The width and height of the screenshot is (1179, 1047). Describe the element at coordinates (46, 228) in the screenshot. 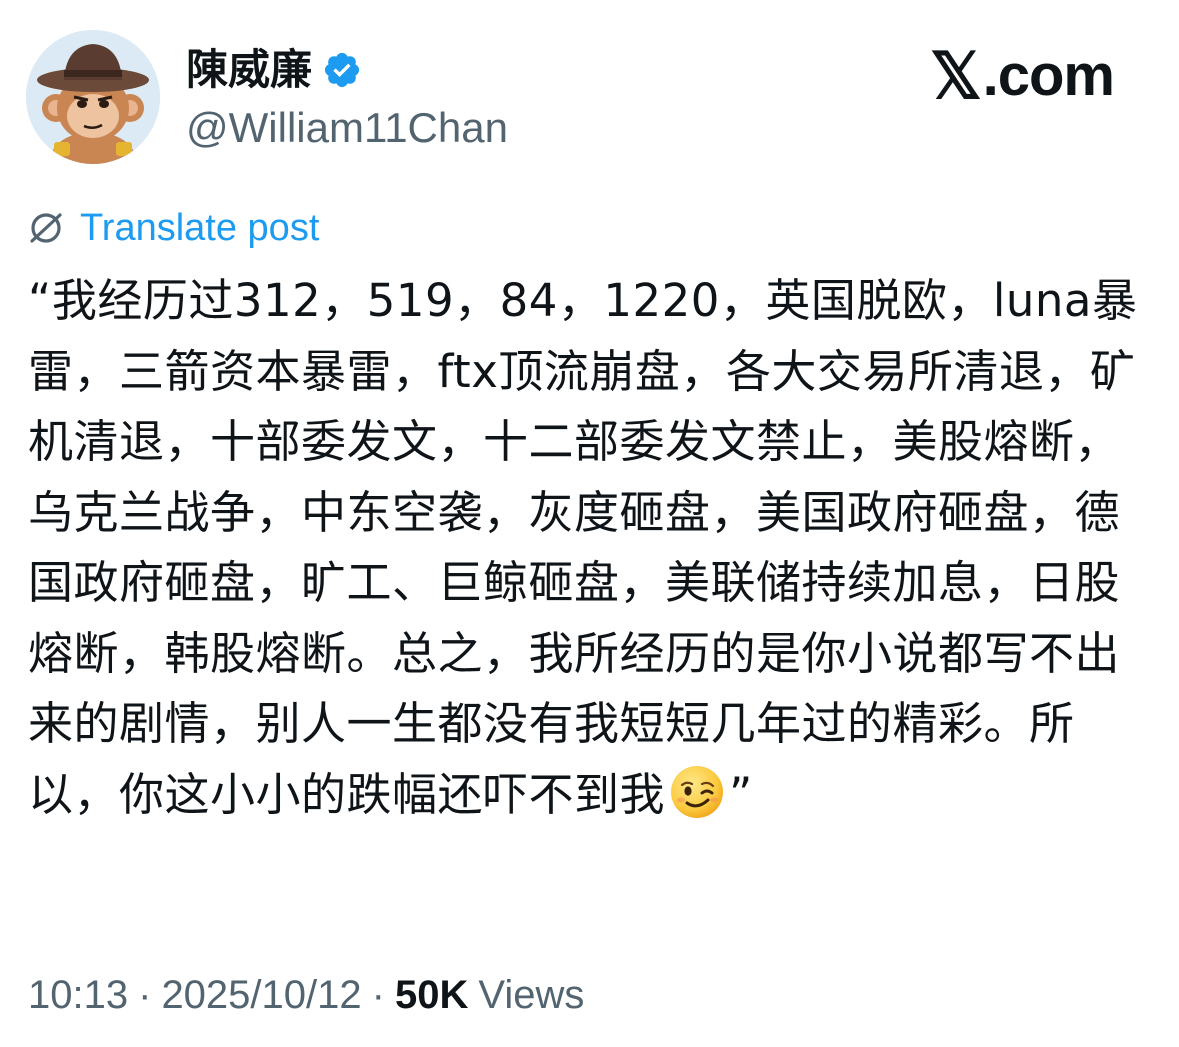

I see `translate-globe-icon` at that location.